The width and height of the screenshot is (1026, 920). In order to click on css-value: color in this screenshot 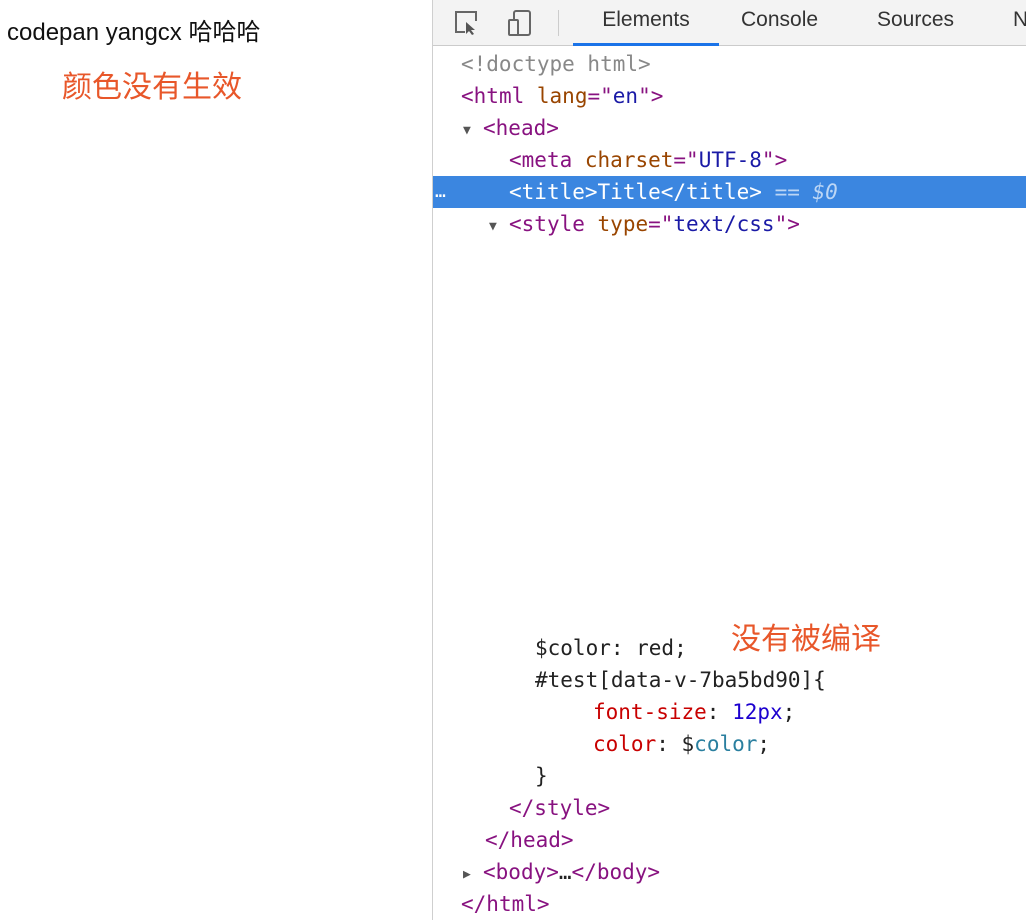, I will do `click(726, 744)`.